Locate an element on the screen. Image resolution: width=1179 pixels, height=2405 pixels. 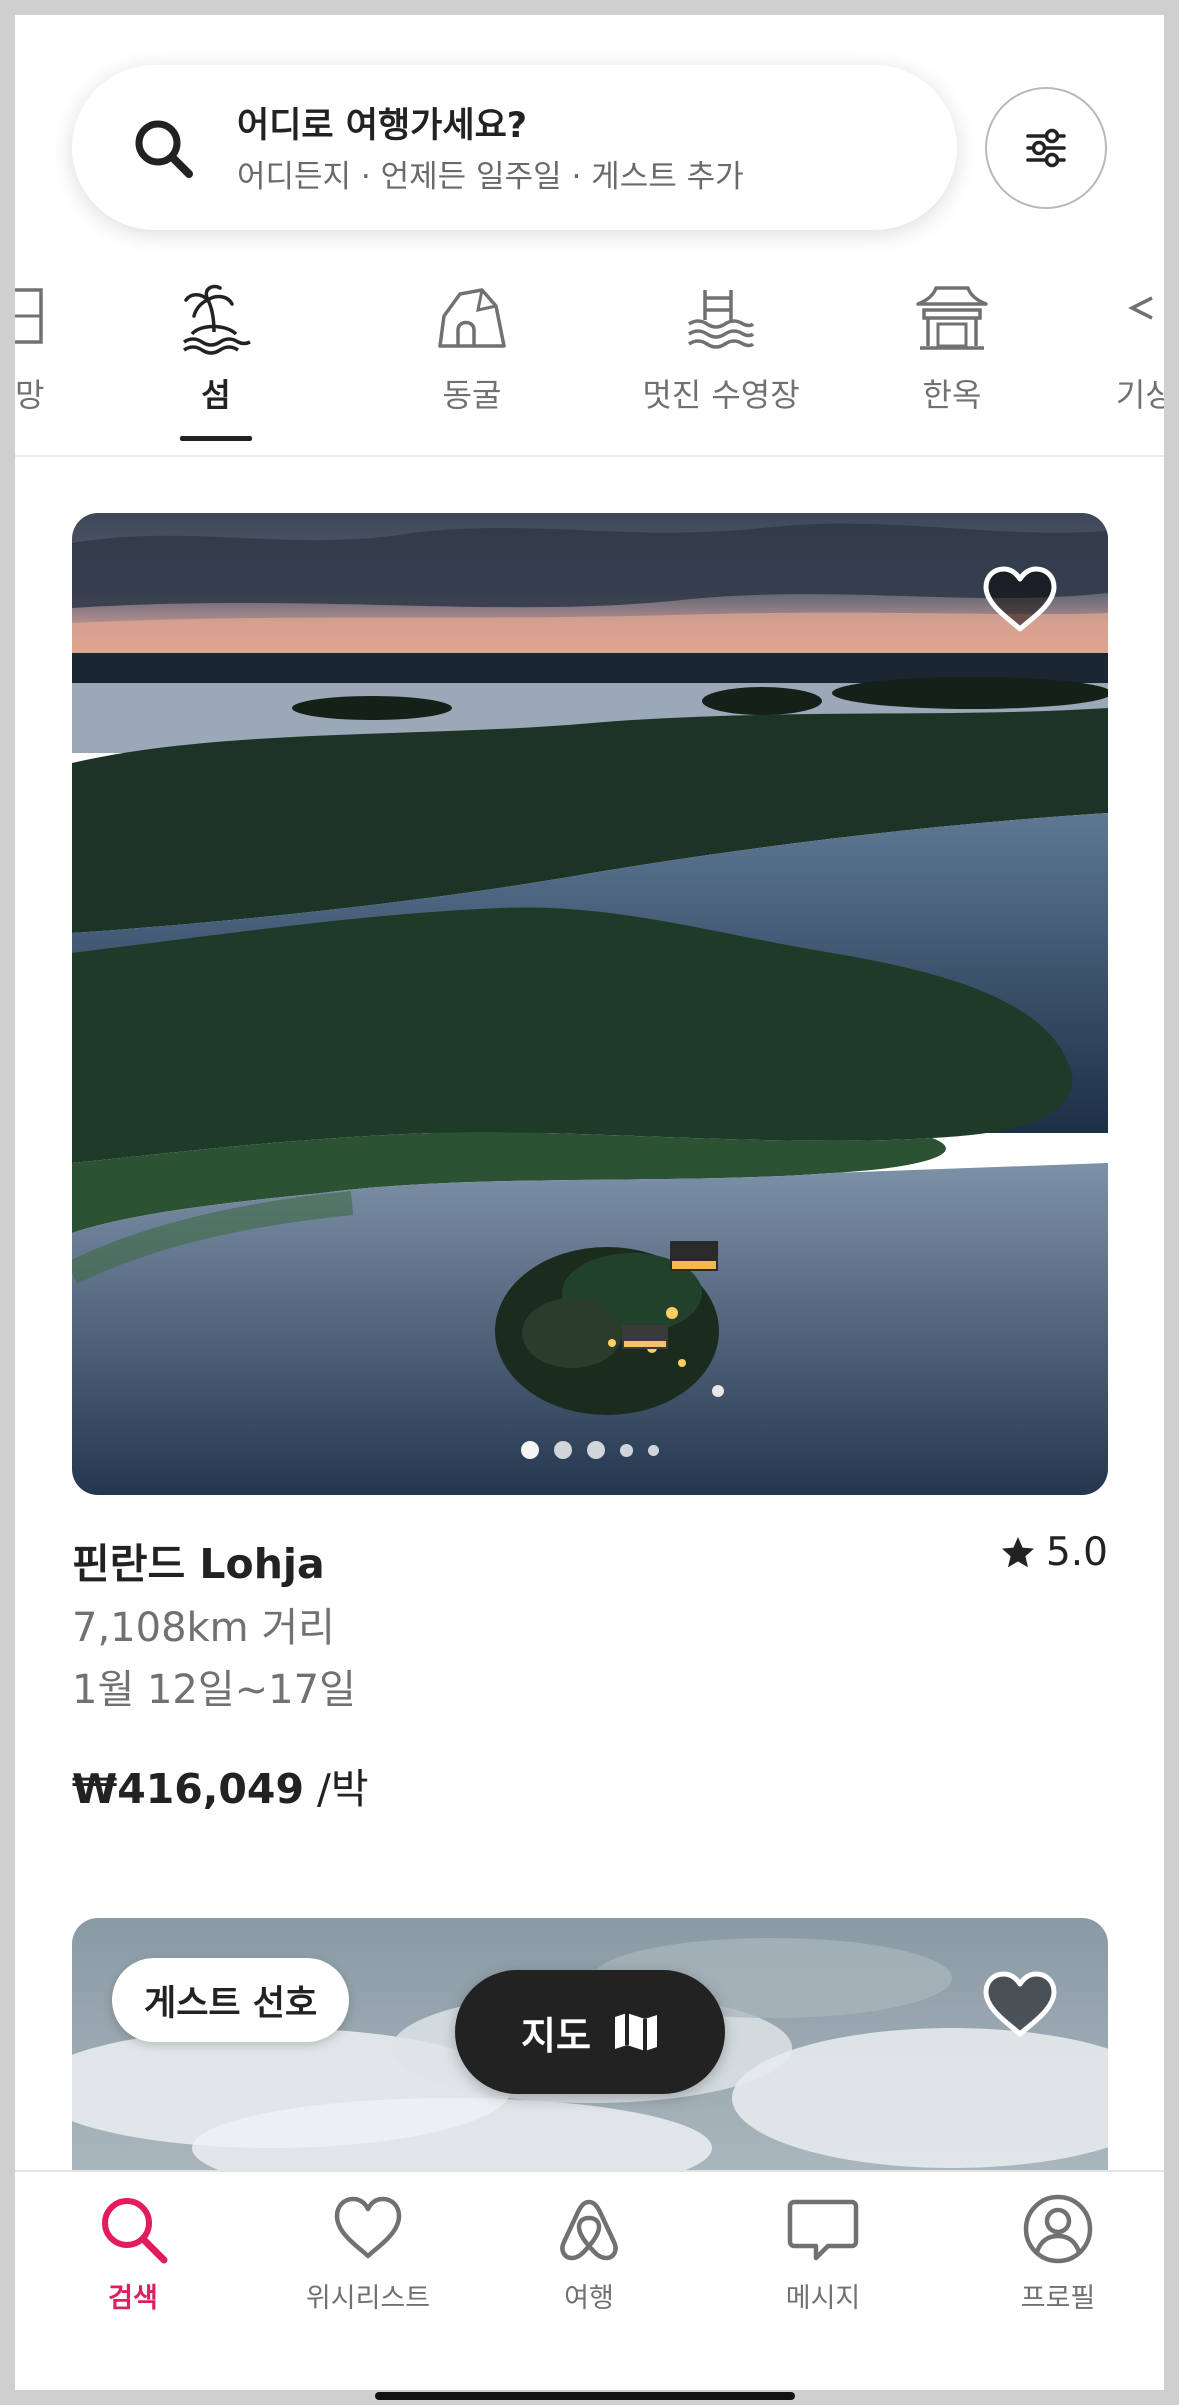
listing-rating: 5.0 is located at coordinates (1054, 1552).